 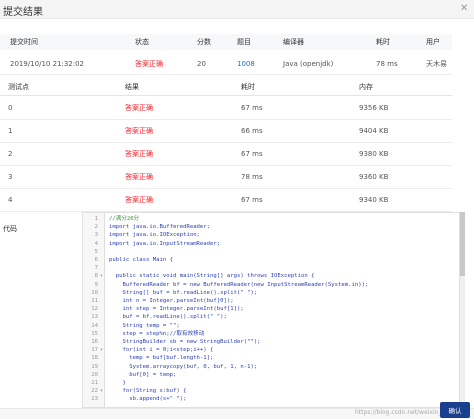 I want to click on line-number: 16, so click(x=94, y=342).